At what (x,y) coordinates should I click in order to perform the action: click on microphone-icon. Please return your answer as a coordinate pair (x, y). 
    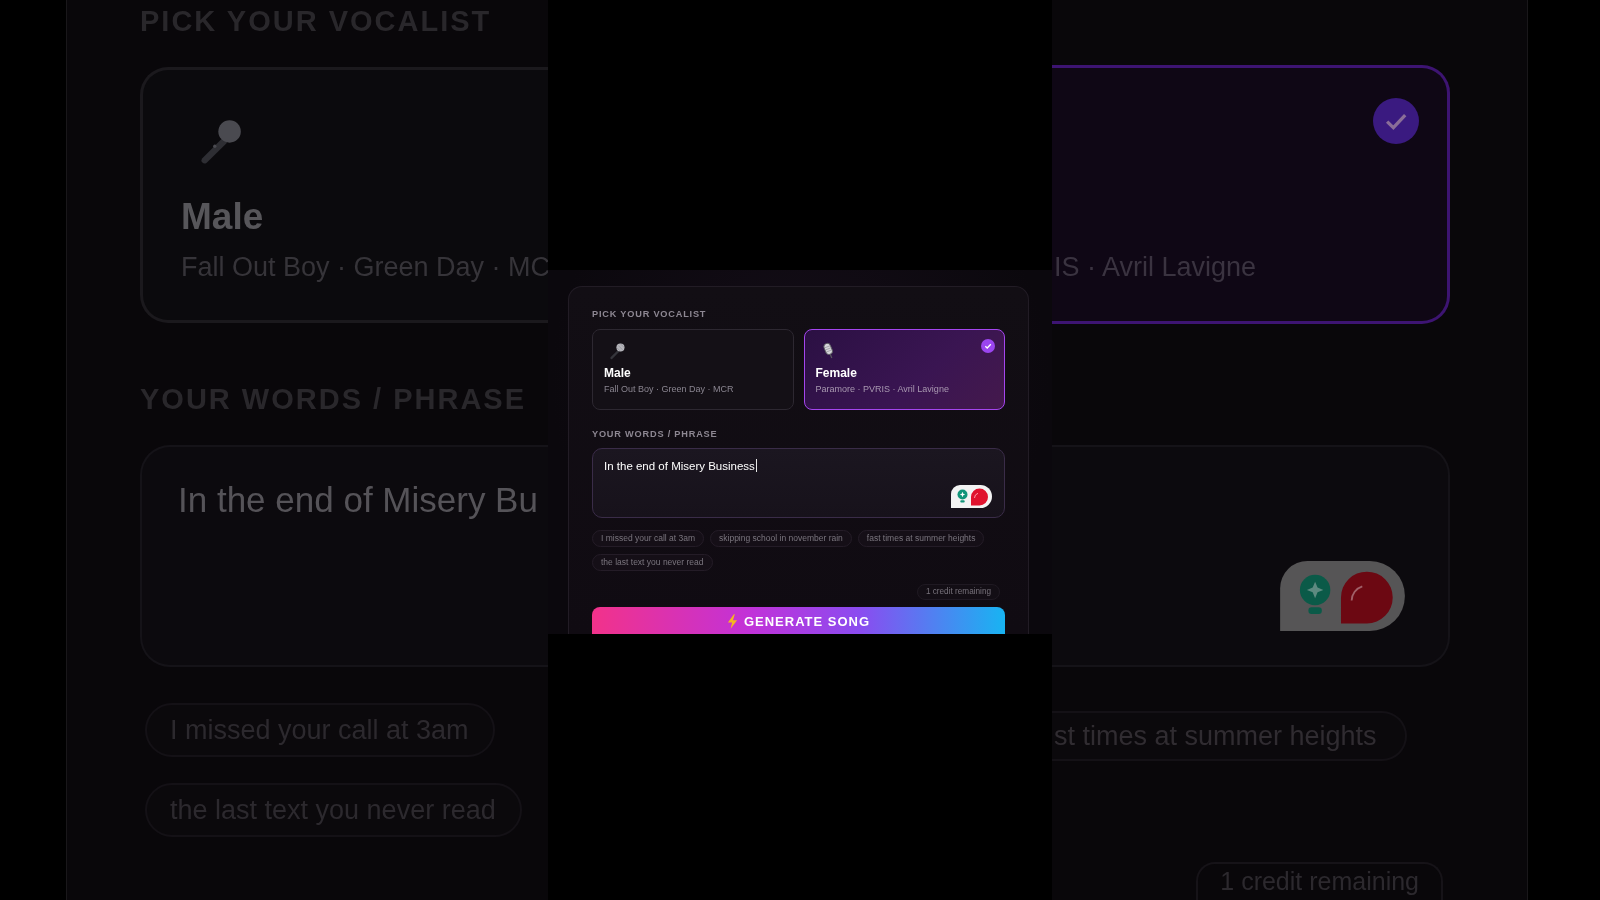
    Looking at the image, I should click on (617, 351).